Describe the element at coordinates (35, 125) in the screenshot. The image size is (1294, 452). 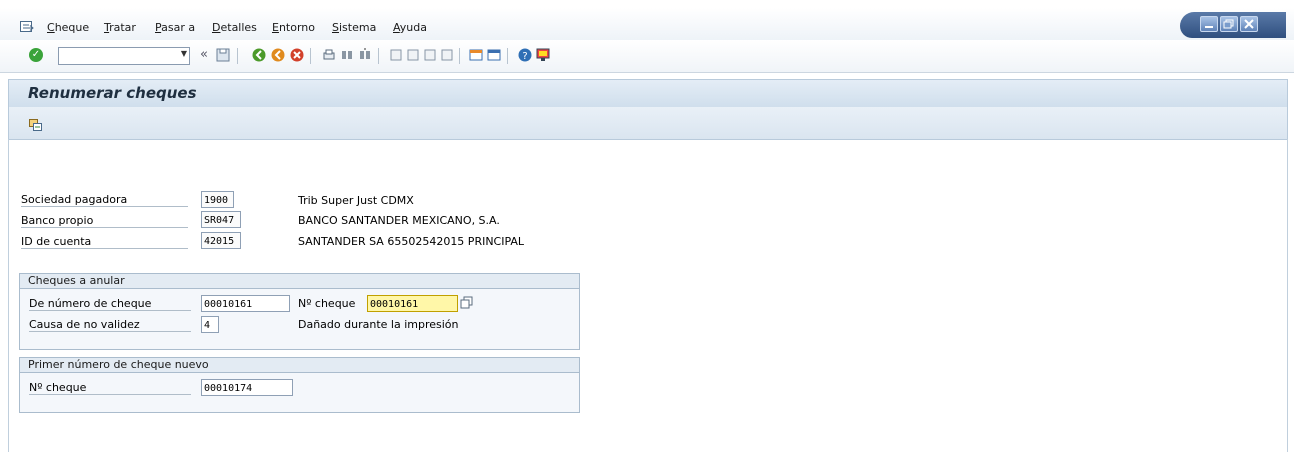
I see `execute-icon` at that location.